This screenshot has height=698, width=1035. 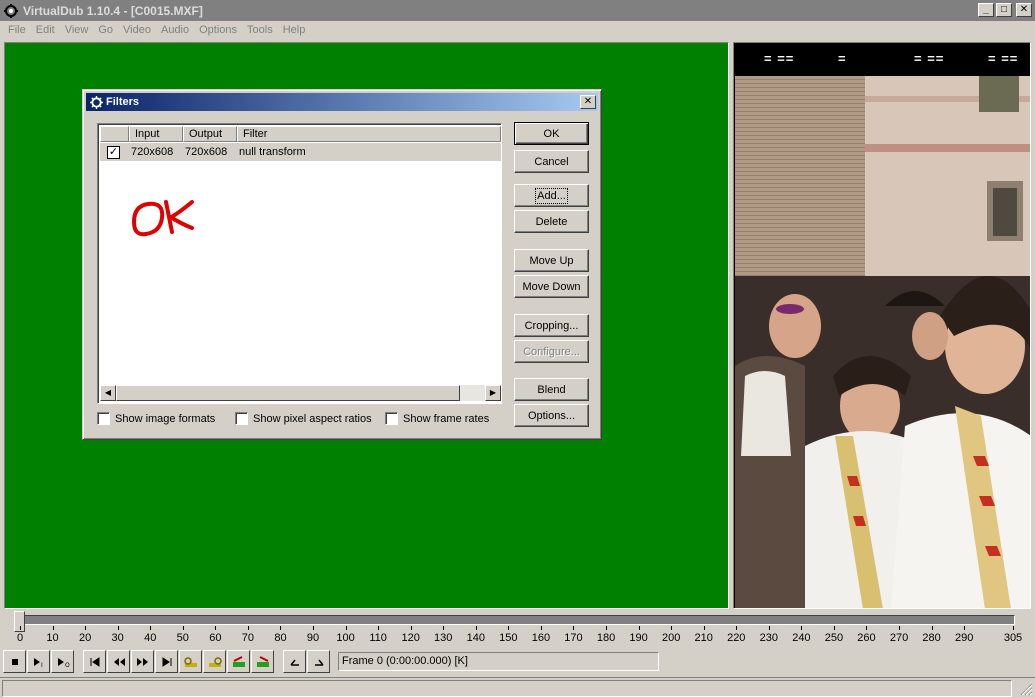 What do you see at coordinates (1024, 10) in the screenshot?
I see `close-button: ✕` at bounding box center [1024, 10].